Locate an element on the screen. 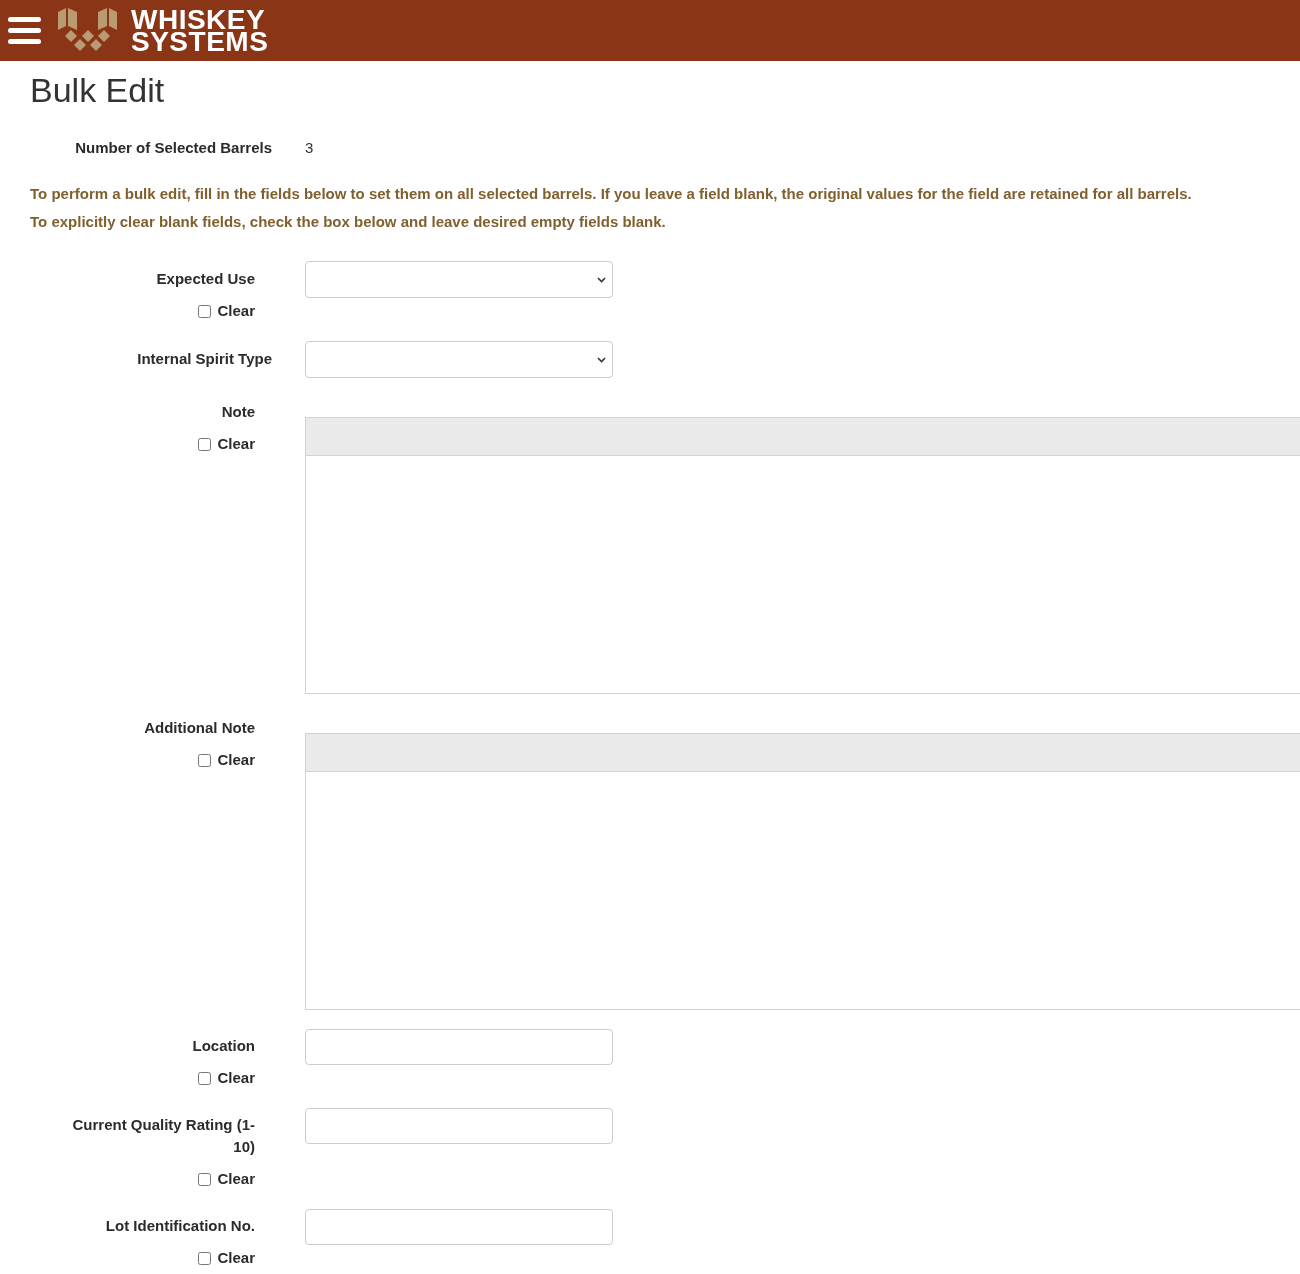 The width and height of the screenshot is (1300, 1274). field-label: Expected Use is located at coordinates (205, 279).